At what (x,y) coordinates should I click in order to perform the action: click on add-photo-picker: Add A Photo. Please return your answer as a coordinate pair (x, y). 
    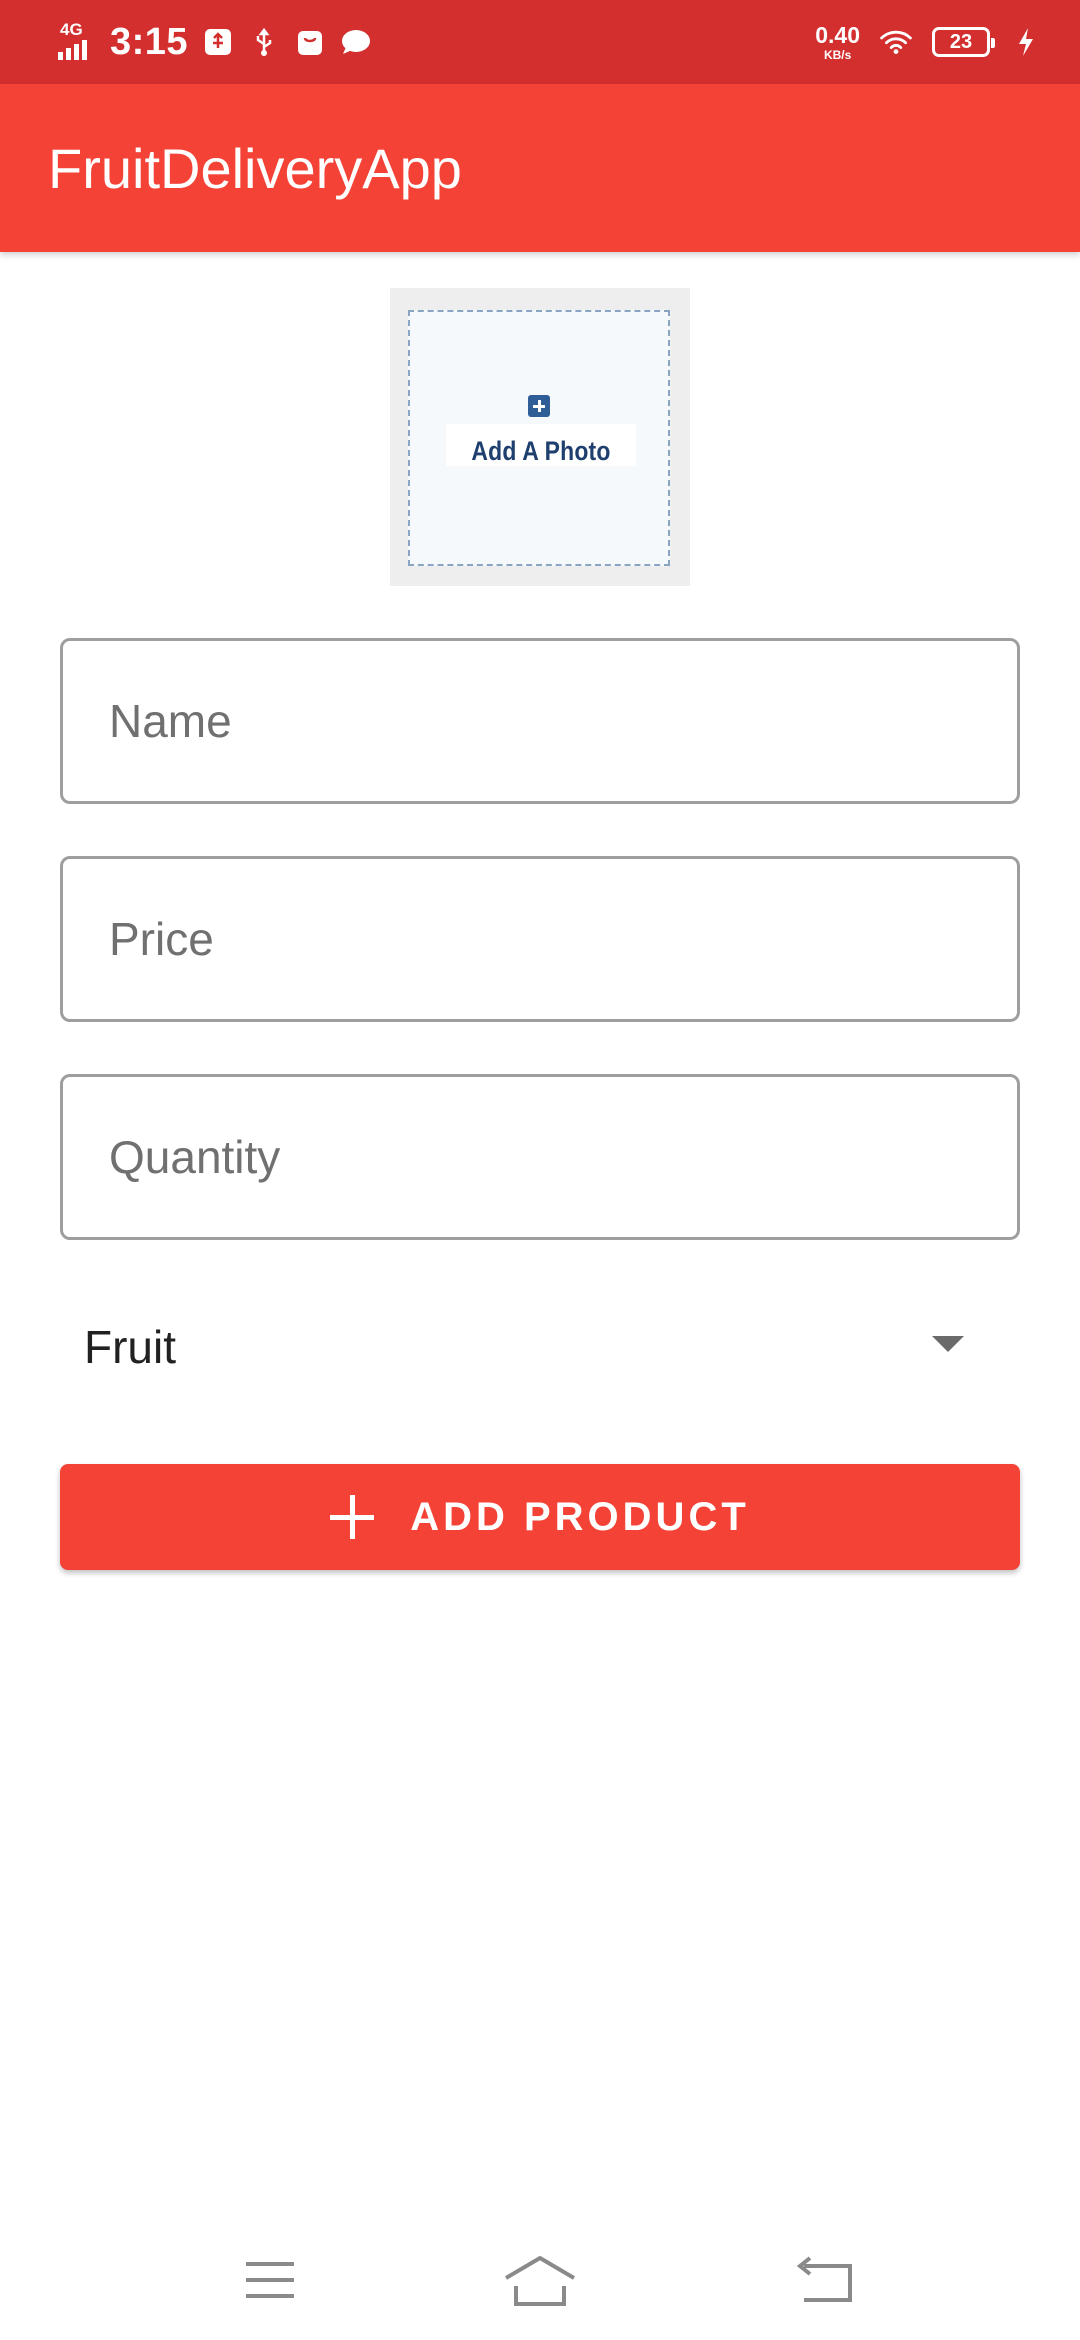
    Looking at the image, I should click on (540, 437).